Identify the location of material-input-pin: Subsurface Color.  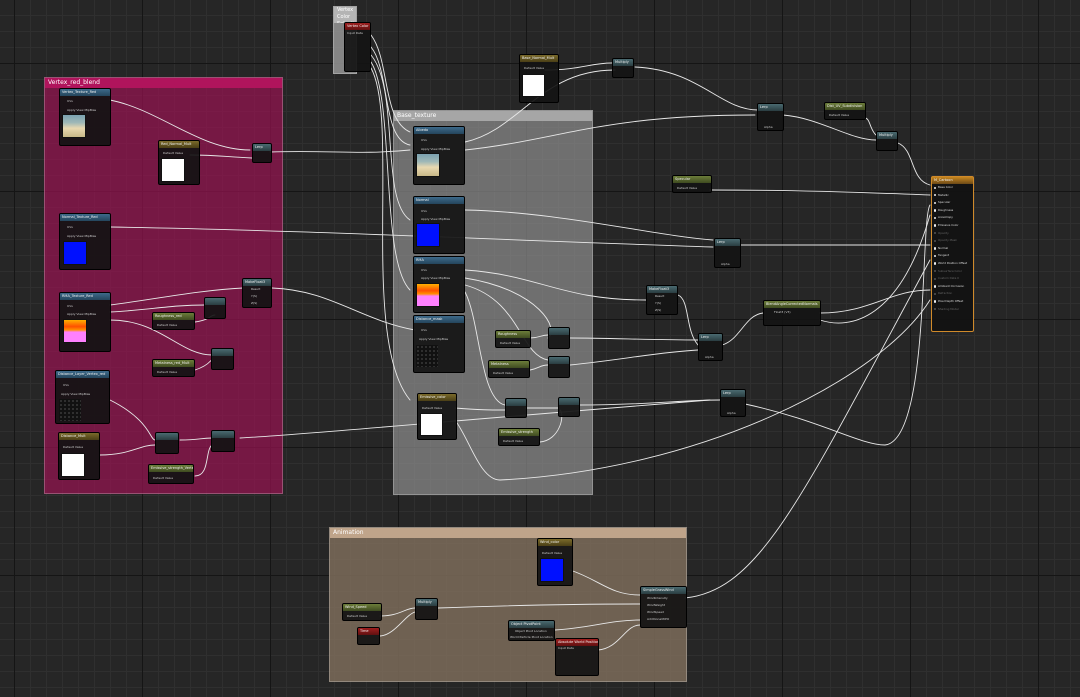
(952, 272).